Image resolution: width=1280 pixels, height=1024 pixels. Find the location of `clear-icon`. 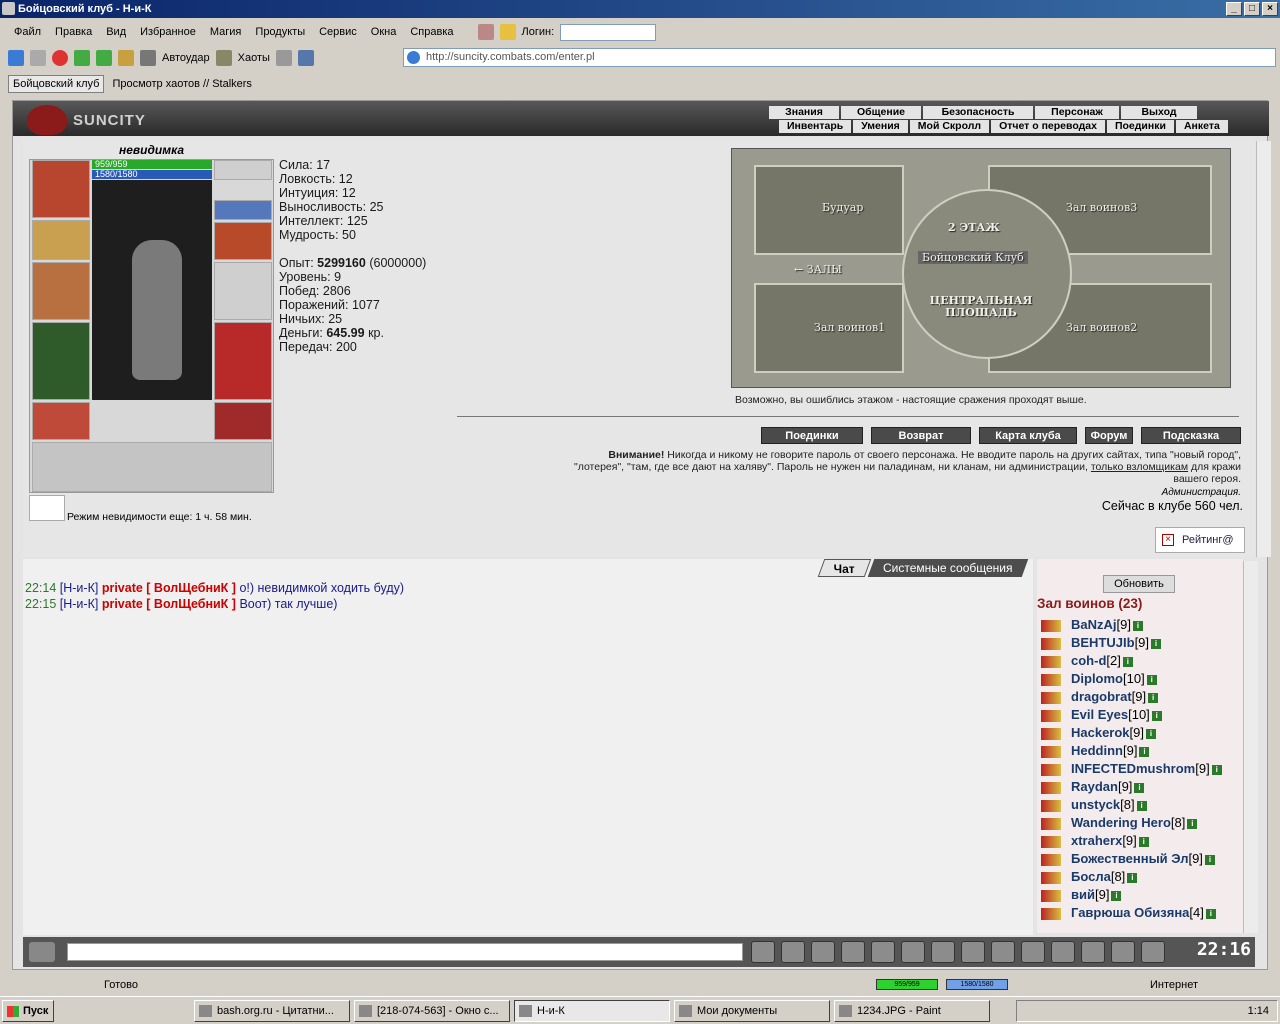

clear-icon is located at coordinates (793, 952).